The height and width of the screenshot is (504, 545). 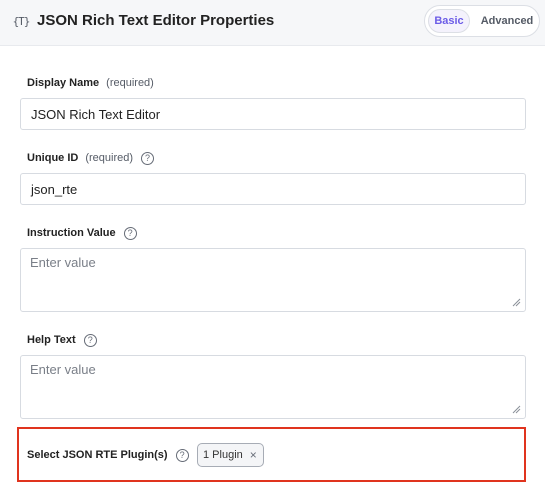 What do you see at coordinates (253, 455) in the screenshot?
I see `close-icon: ×` at bounding box center [253, 455].